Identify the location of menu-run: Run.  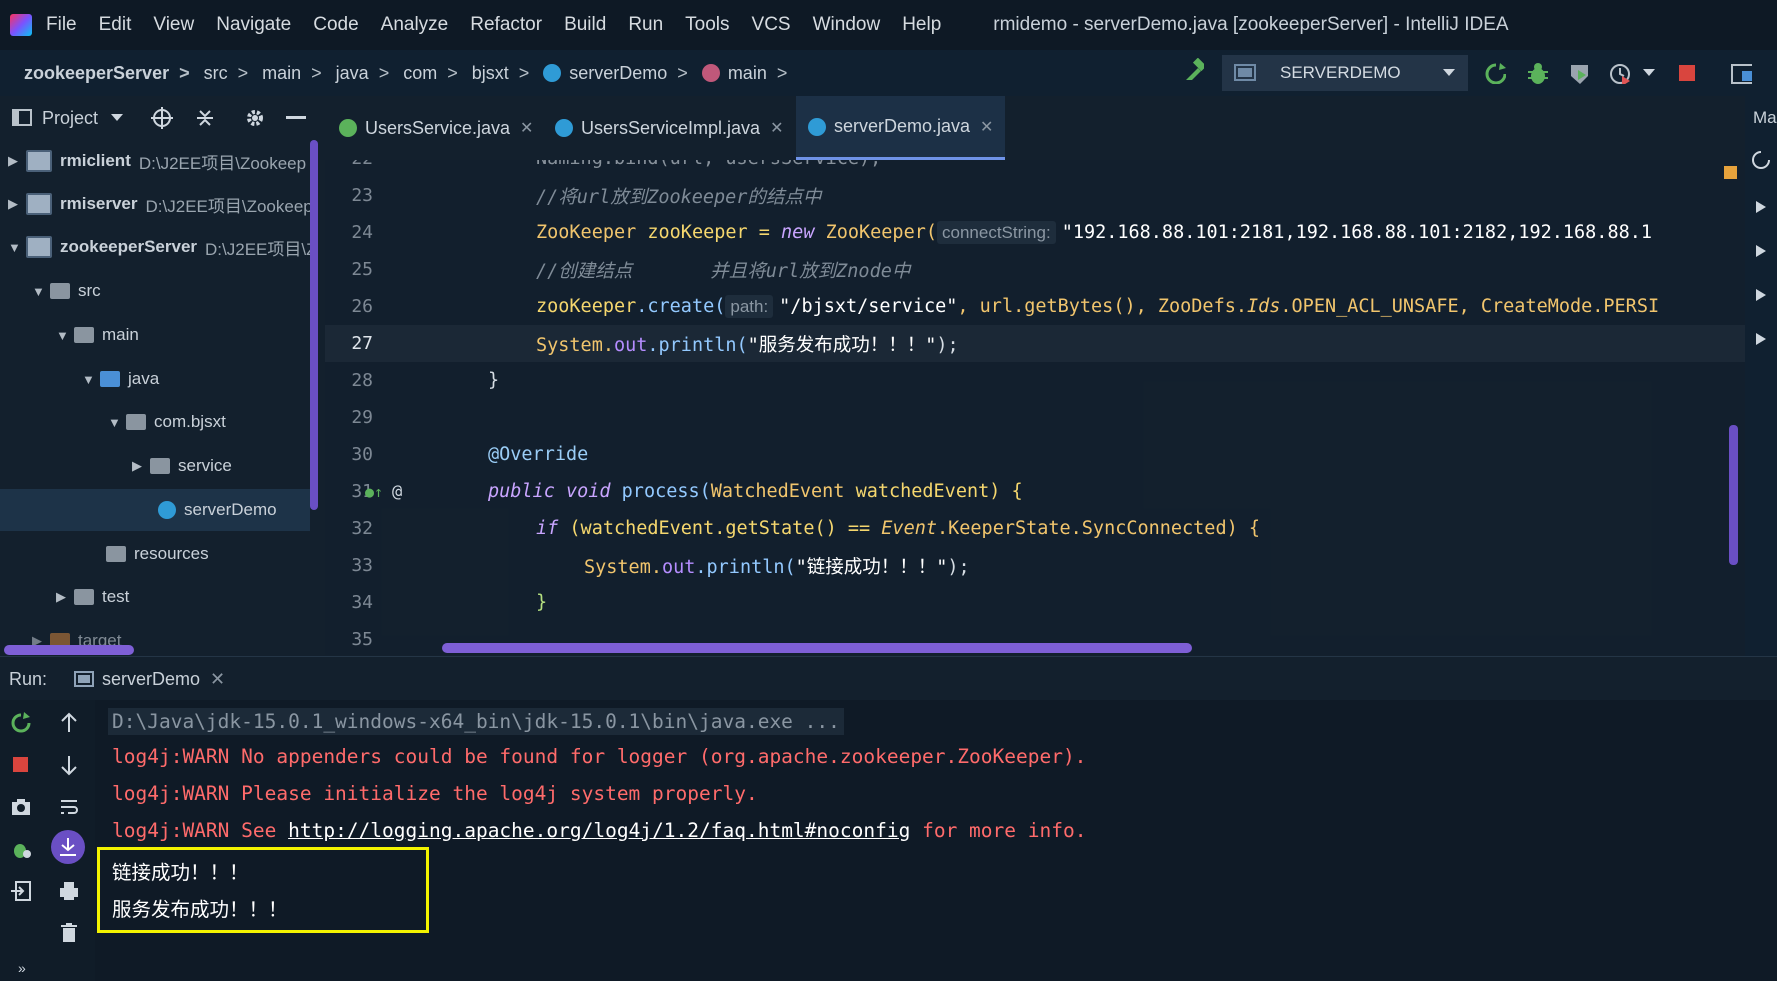
(645, 25).